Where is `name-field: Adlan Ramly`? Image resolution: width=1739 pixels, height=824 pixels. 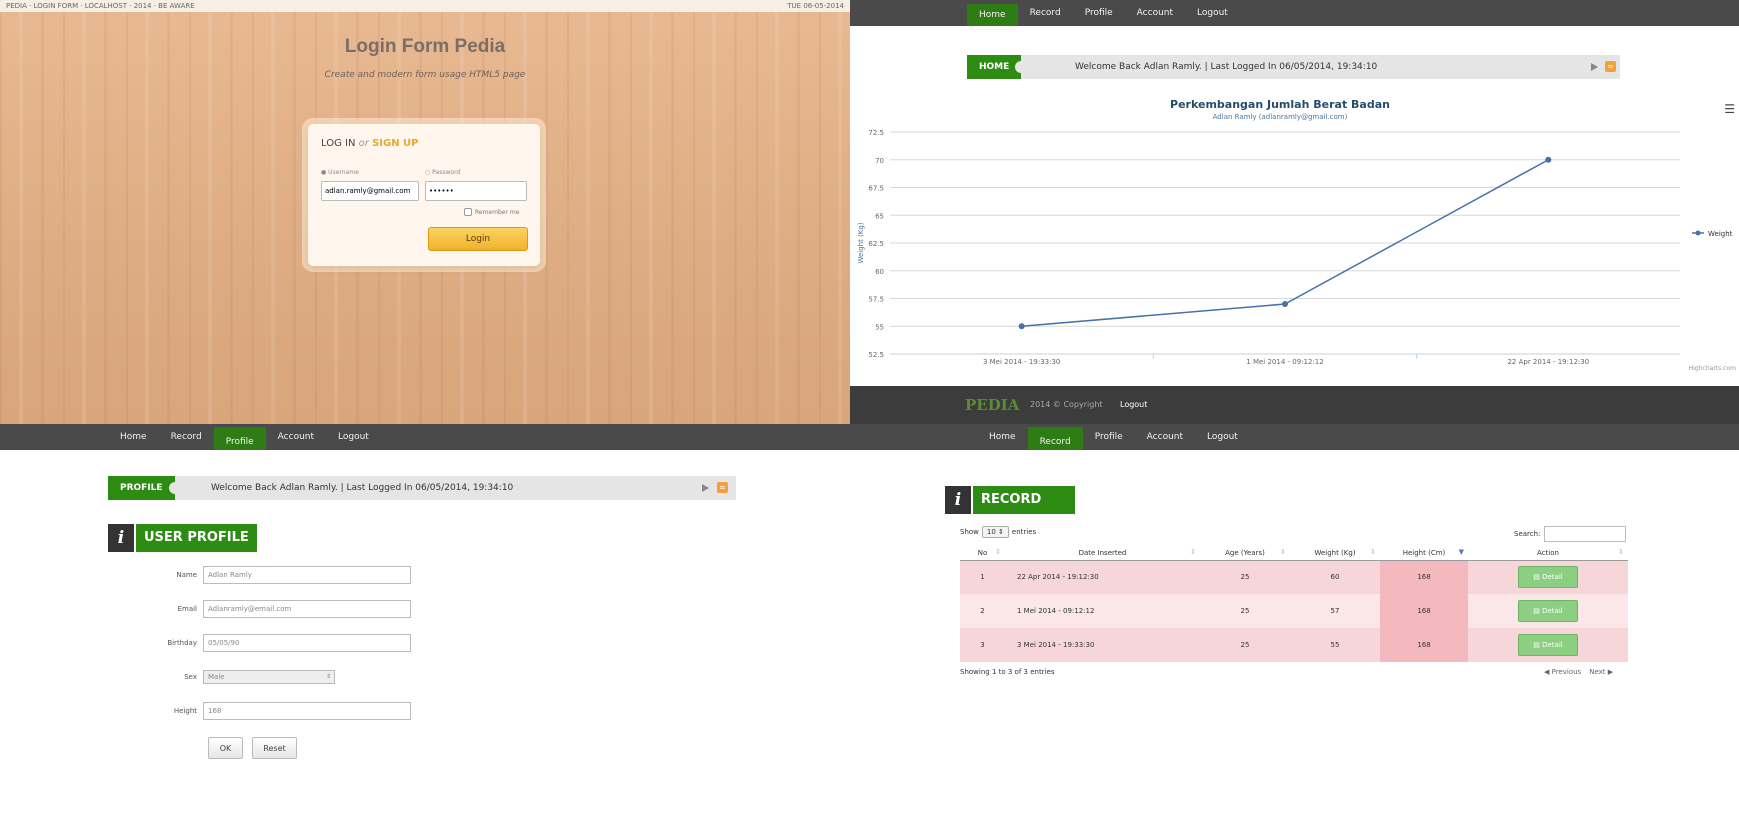 name-field: Adlan Ramly is located at coordinates (307, 575).